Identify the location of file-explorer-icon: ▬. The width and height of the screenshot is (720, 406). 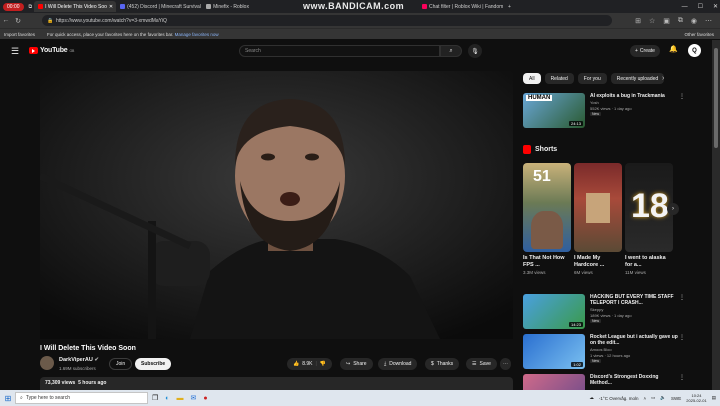
(180, 398).